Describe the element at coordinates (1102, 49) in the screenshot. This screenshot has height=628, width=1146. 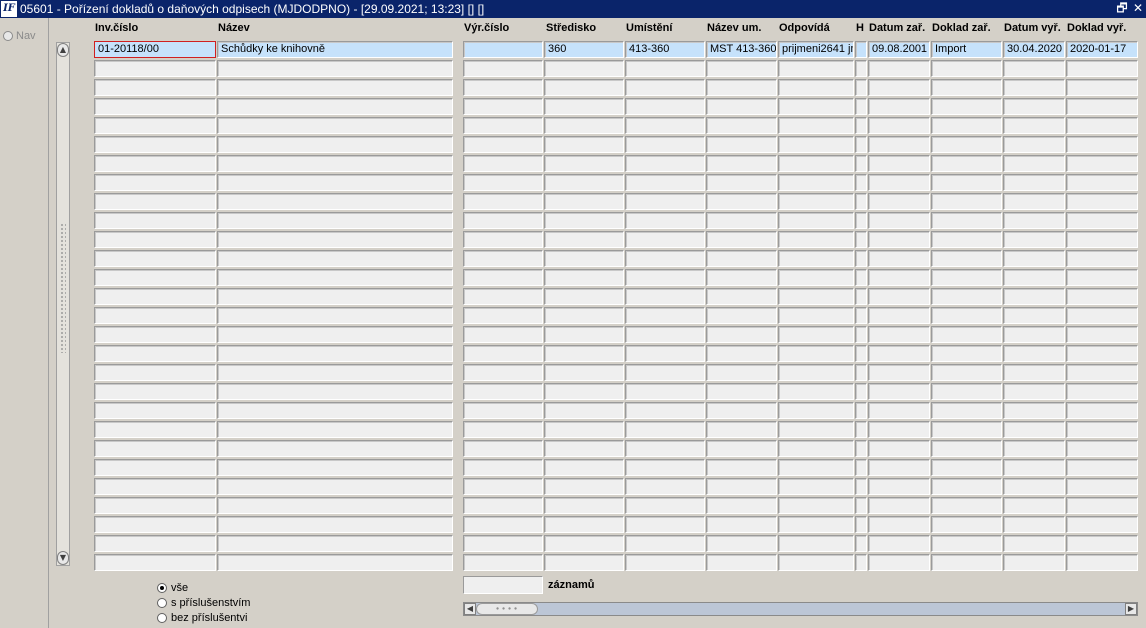
I see `cell-doklad-vyr: 2020-01-17` at that location.